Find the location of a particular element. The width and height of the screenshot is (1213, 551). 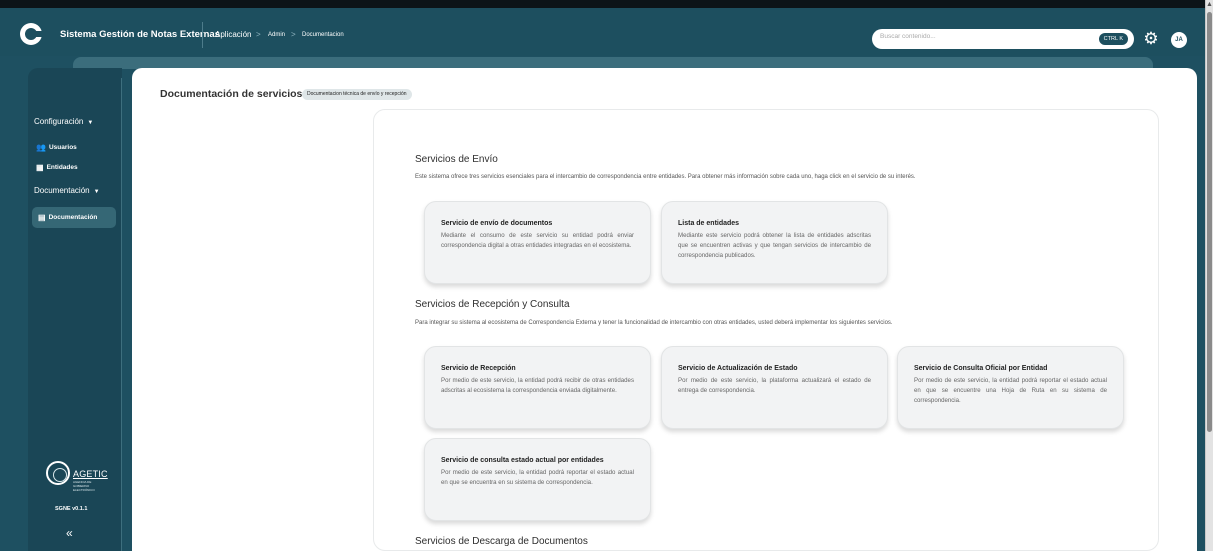

version-label: SGNE v0.1.1 is located at coordinates (71, 509).